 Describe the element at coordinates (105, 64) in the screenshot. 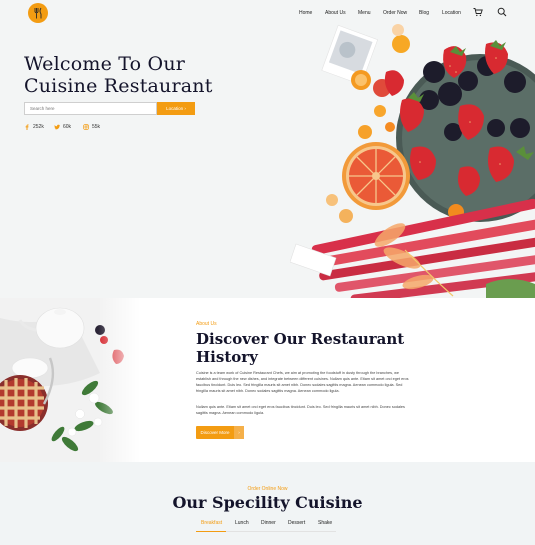

I see `hero-title-line1: Welcome To Our` at that location.